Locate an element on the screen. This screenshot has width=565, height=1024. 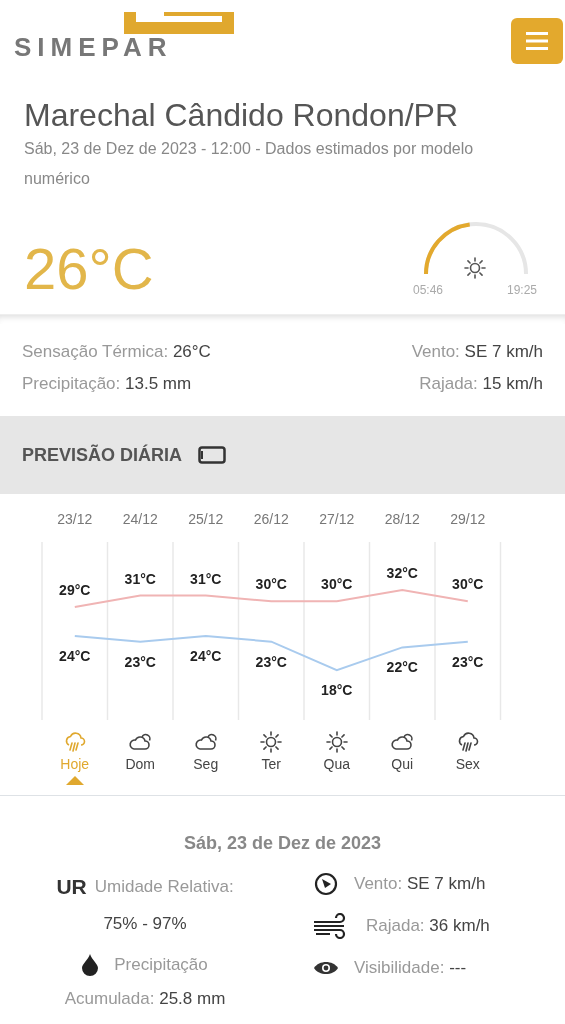
drop-icon is located at coordinates (90, 965).